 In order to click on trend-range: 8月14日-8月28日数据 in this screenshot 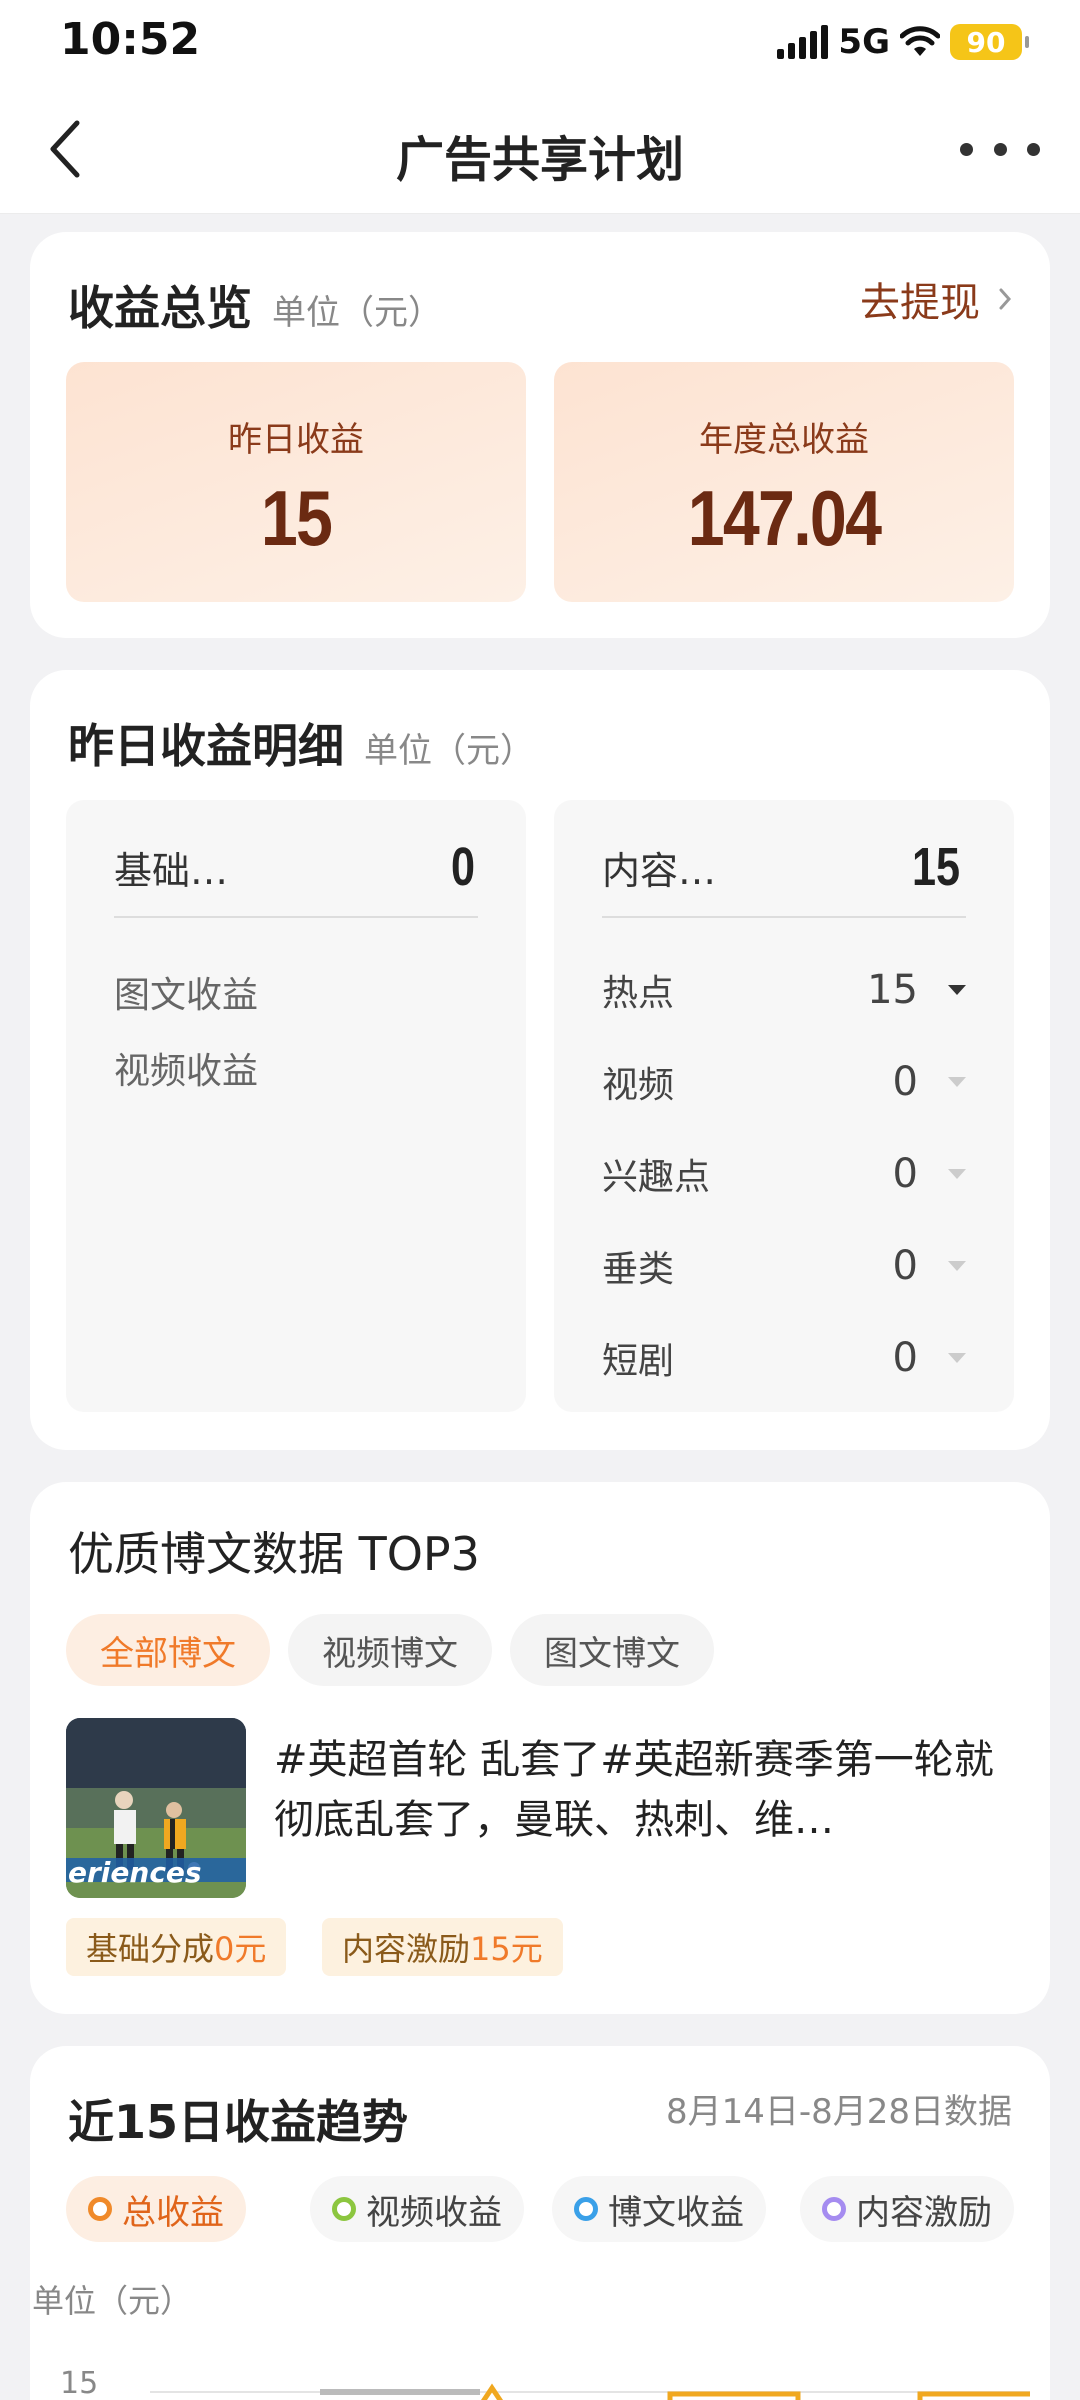, I will do `click(838, 2112)`.